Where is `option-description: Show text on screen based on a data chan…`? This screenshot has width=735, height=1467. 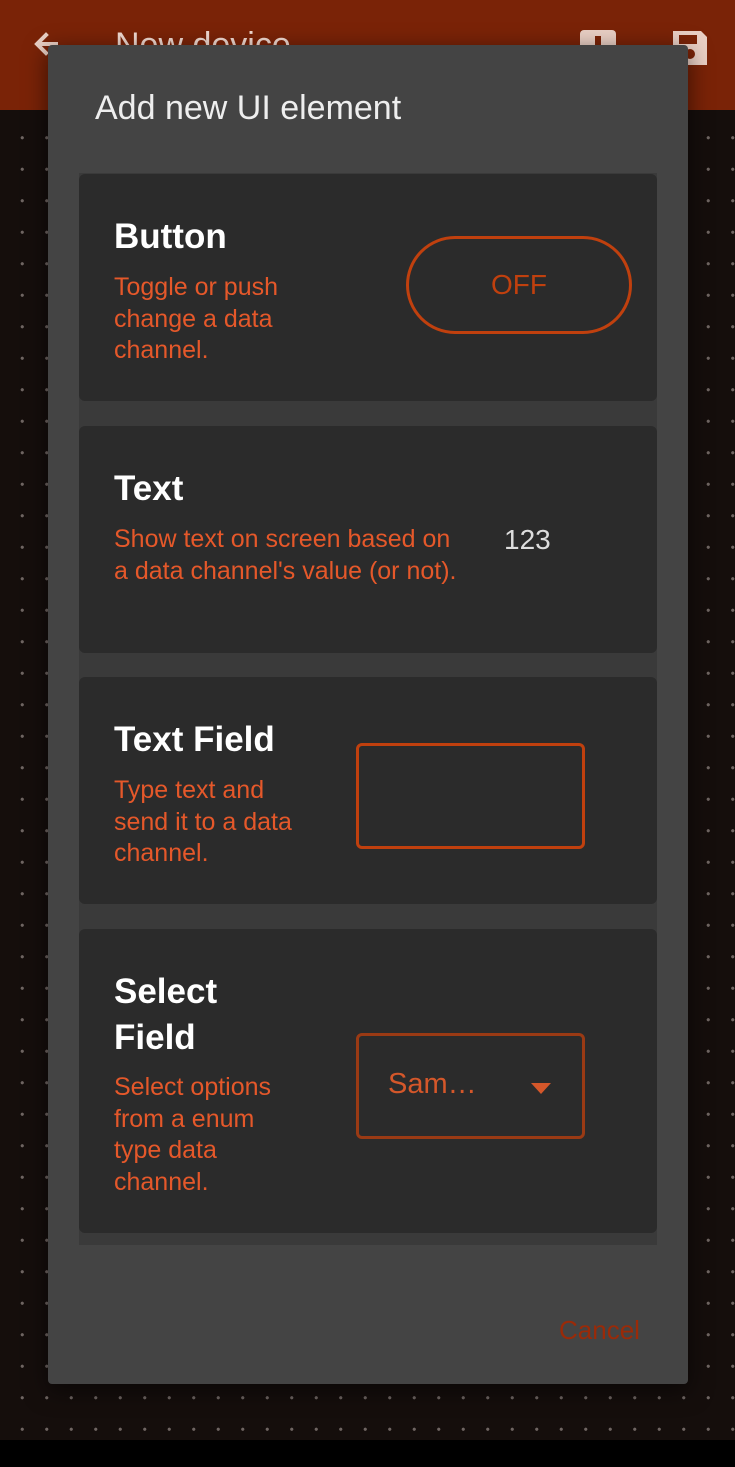 option-description: Show text on screen based on a data chan… is located at coordinates (285, 555).